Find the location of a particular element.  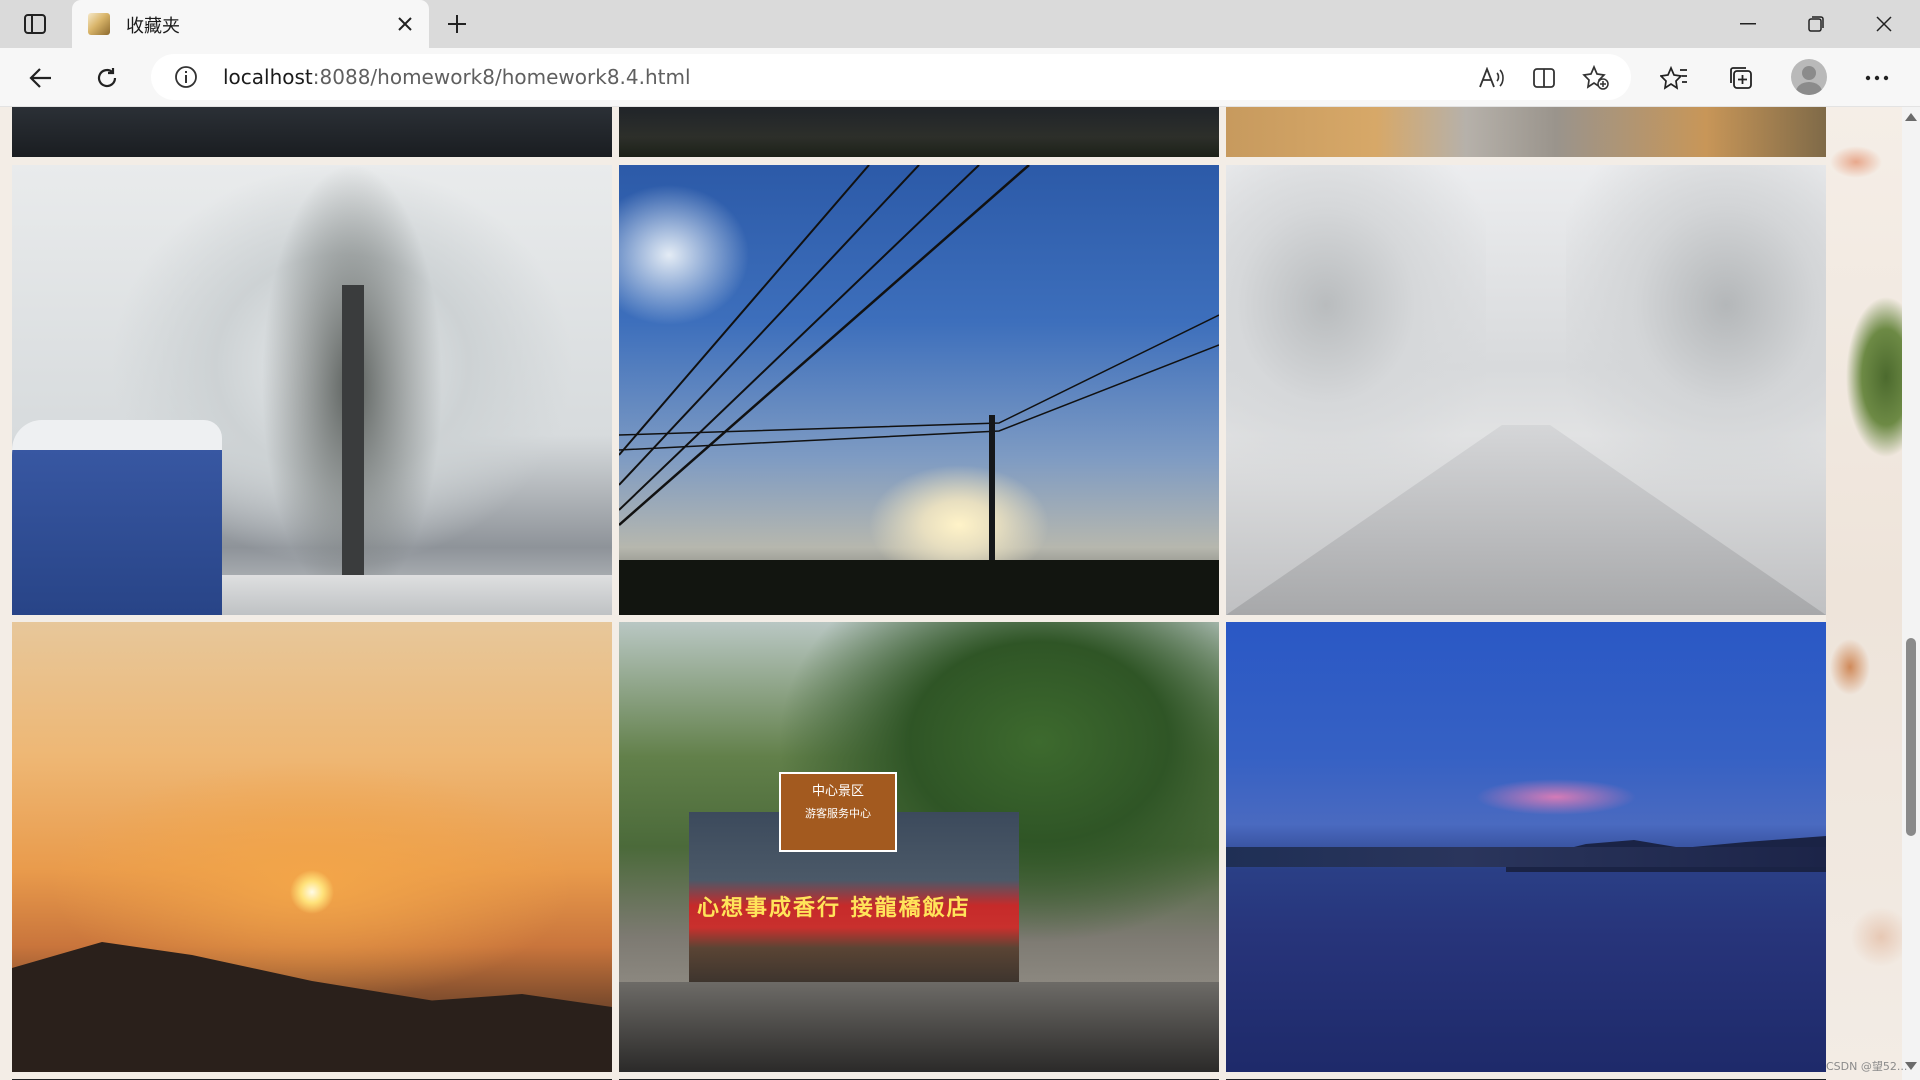

sign-subtitle: 游客服务中心 is located at coordinates (838, 813).